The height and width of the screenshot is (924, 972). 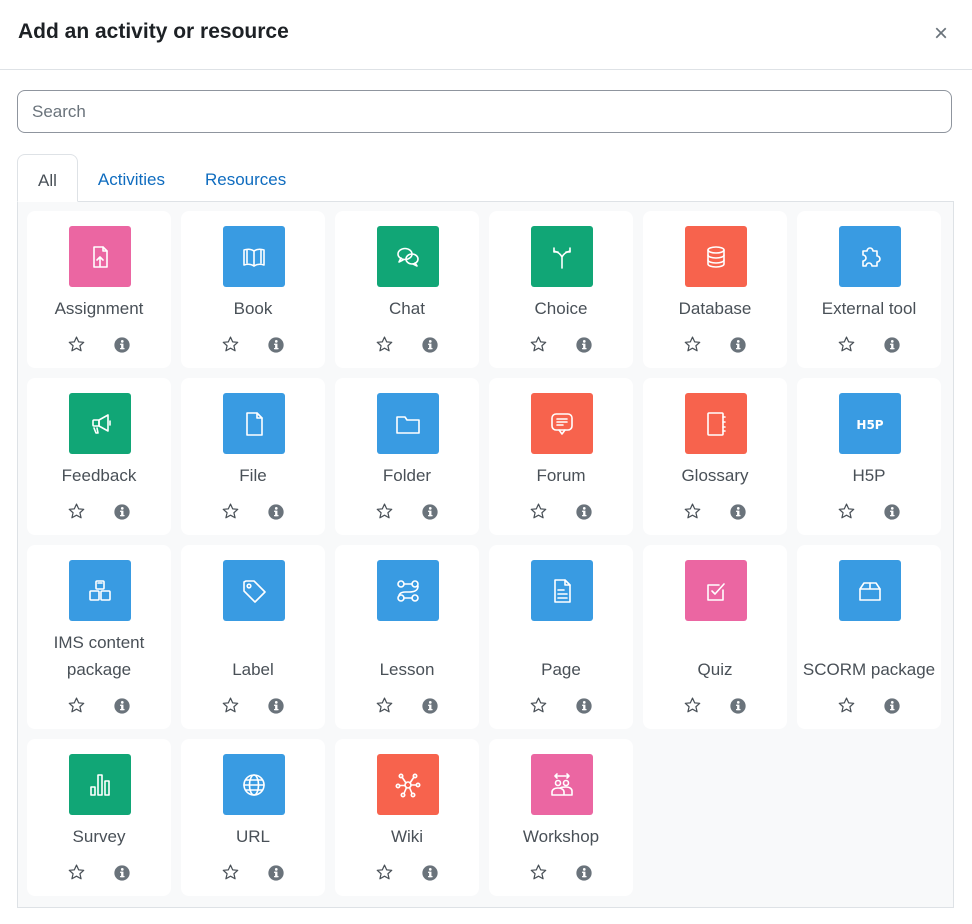 I want to click on item-card-page: Page, so click(x=561, y=637).